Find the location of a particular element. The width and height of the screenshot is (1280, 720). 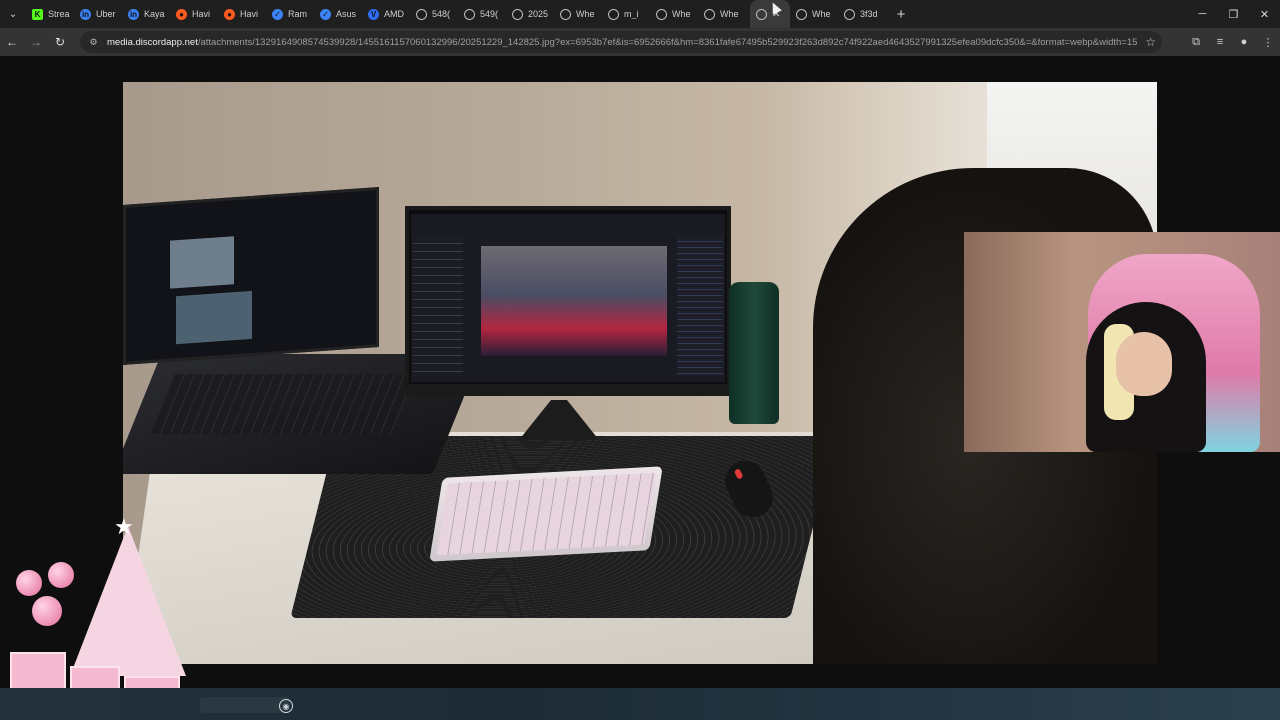

tab-10: 2025 is located at coordinates (530, 14).